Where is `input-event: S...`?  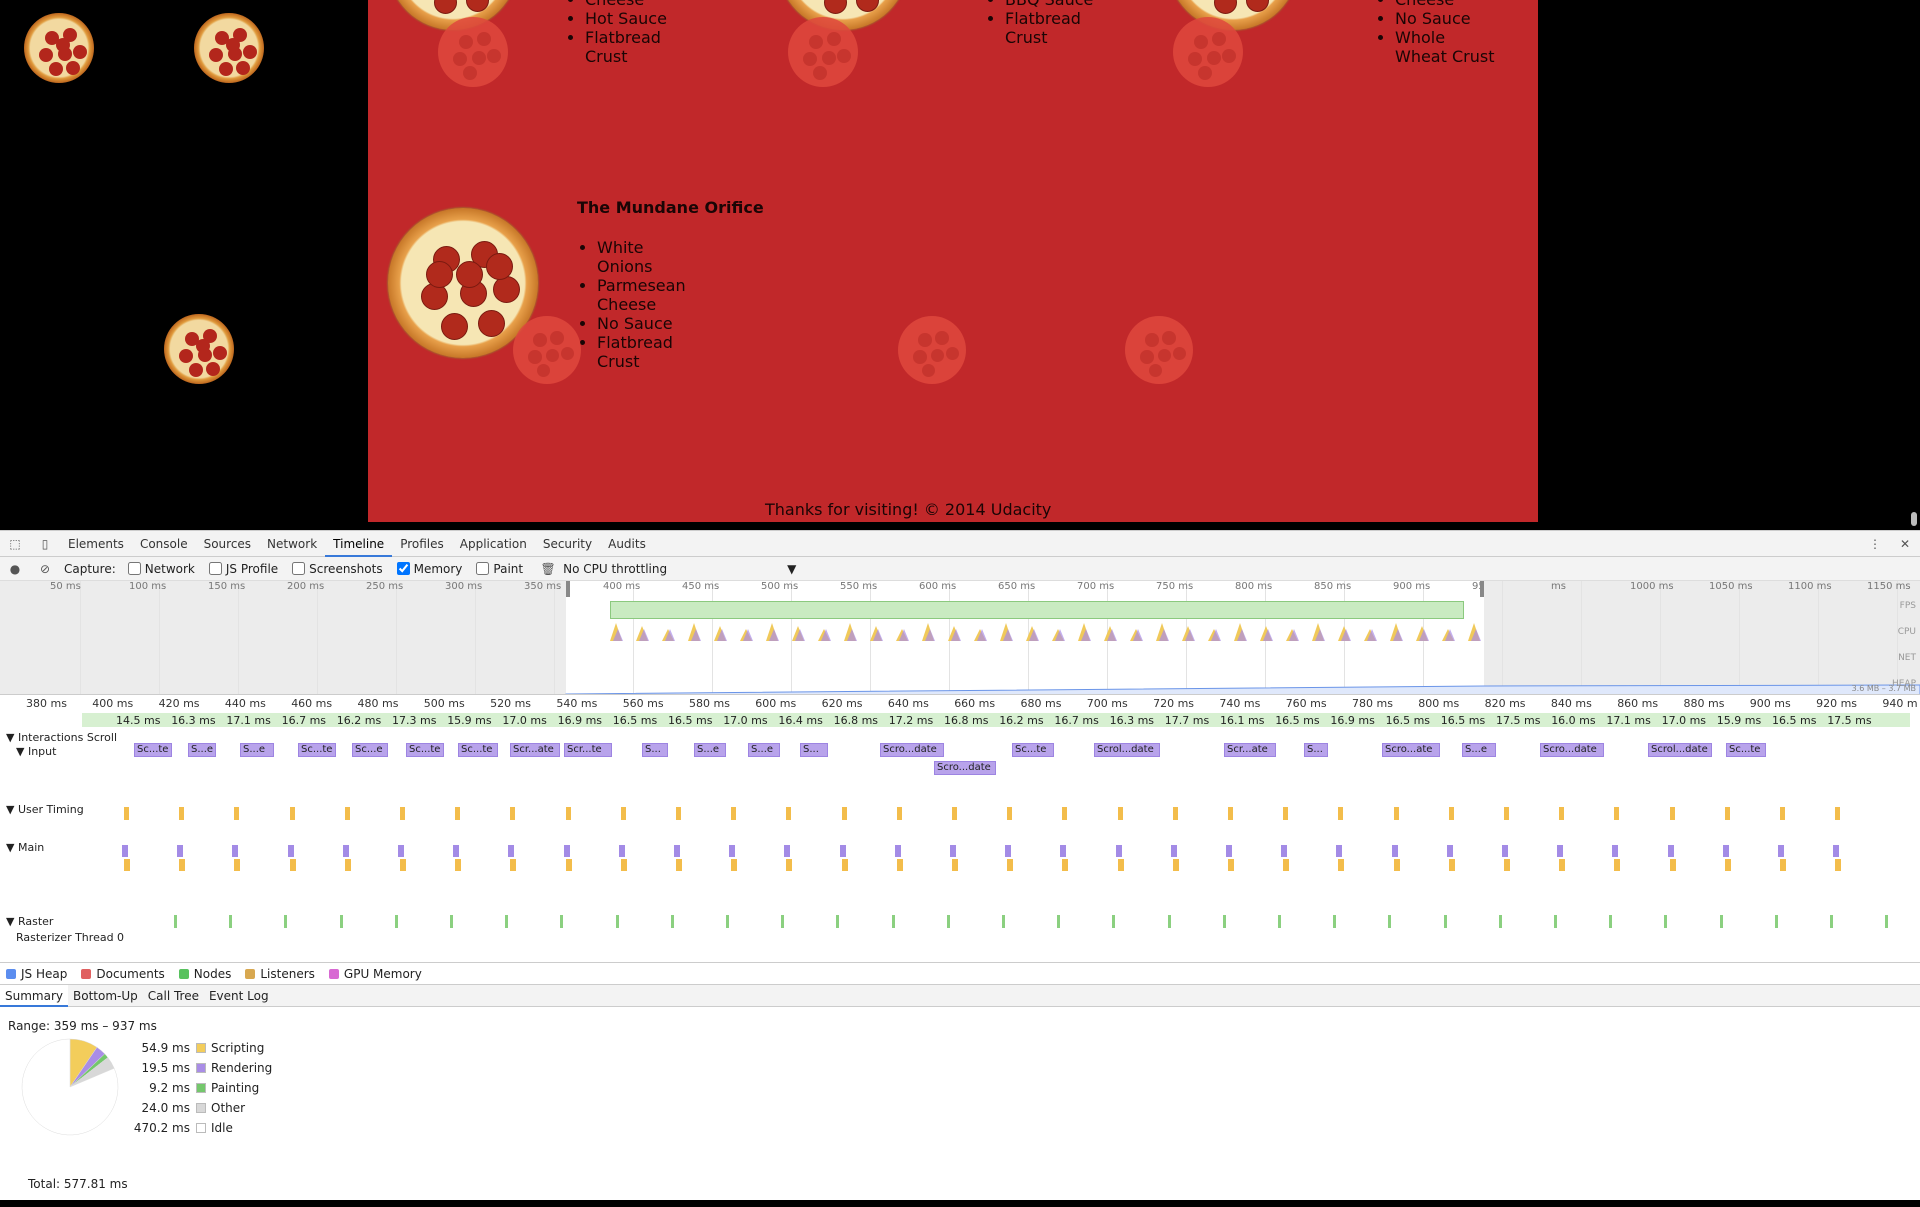
input-event: S... is located at coordinates (814, 750).